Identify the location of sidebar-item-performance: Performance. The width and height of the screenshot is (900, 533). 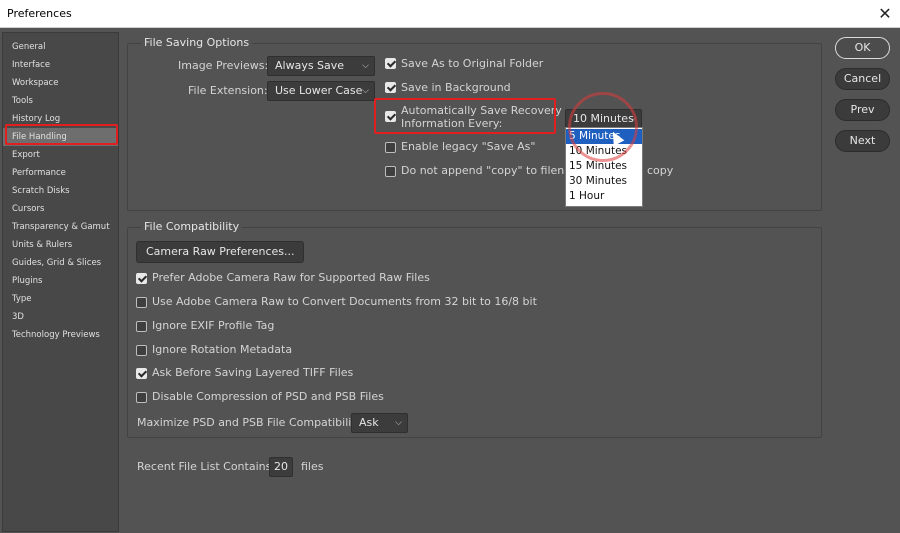
(60, 173).